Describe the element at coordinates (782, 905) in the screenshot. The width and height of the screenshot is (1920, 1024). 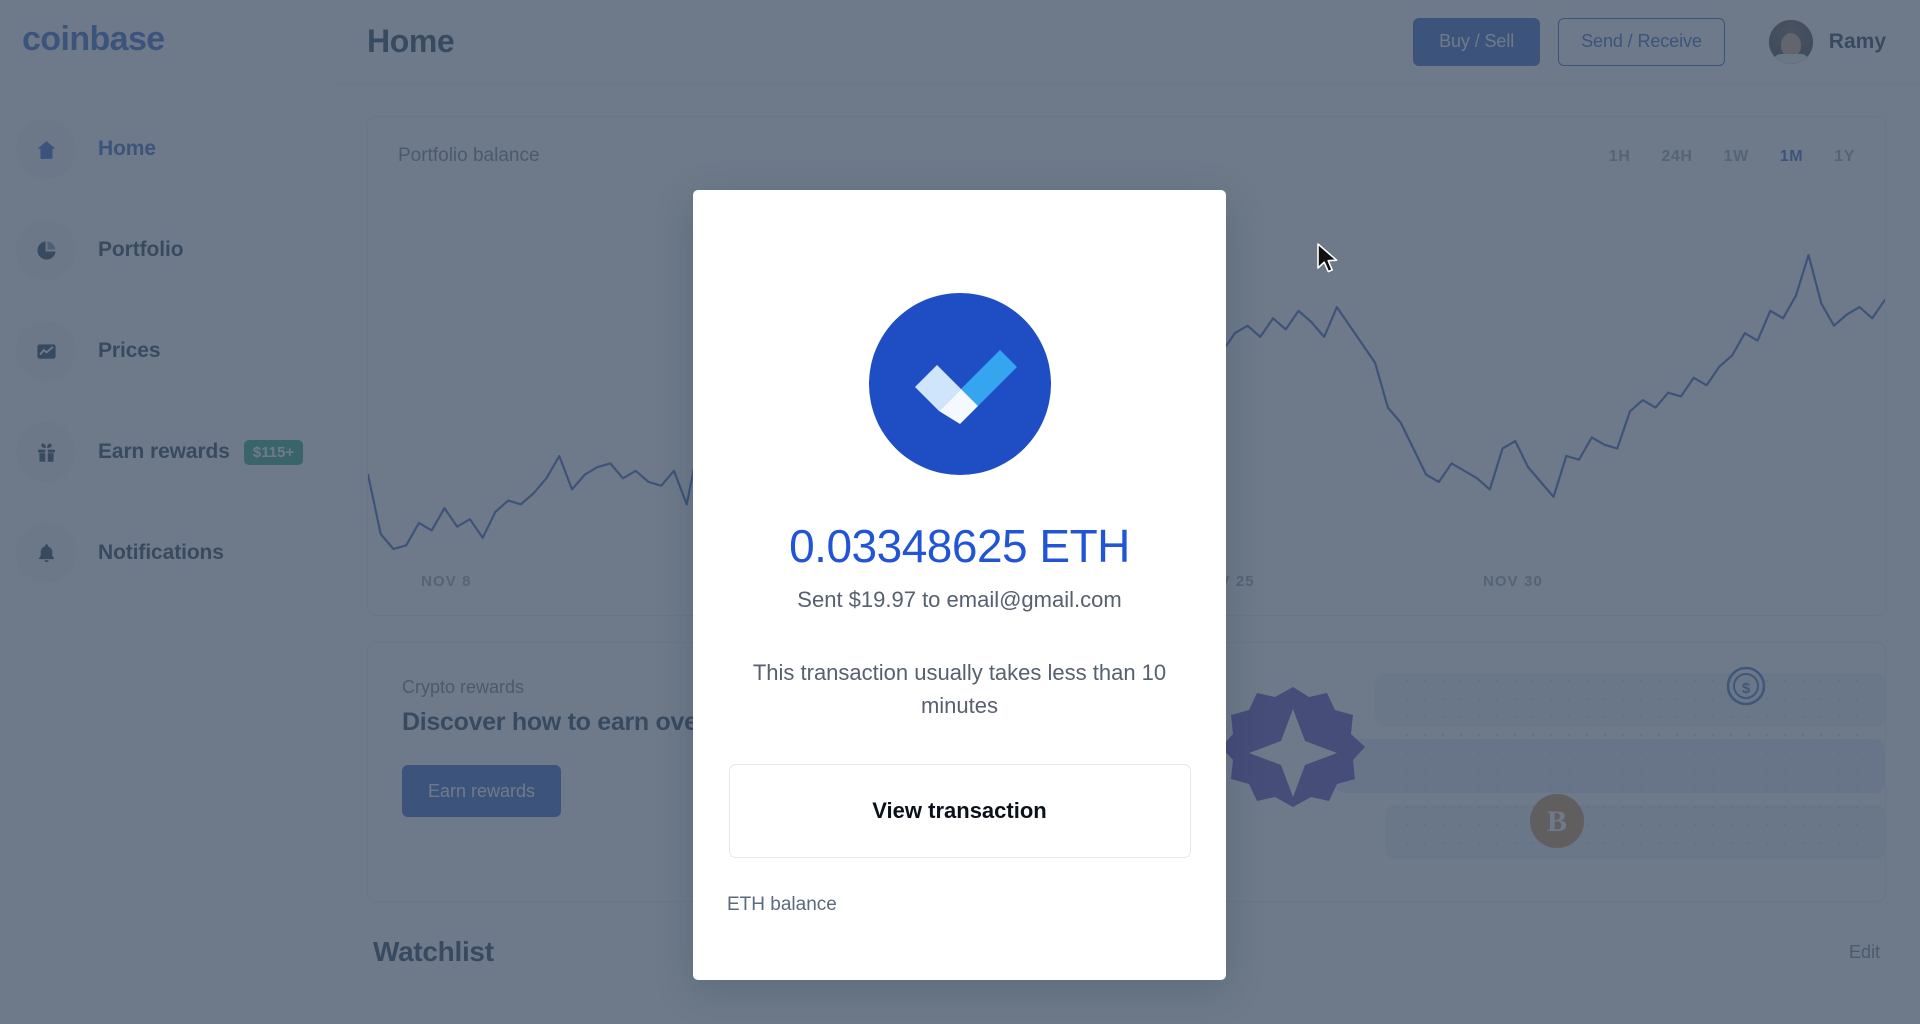
I see `eth-balance-label: ETH balance` at that location.